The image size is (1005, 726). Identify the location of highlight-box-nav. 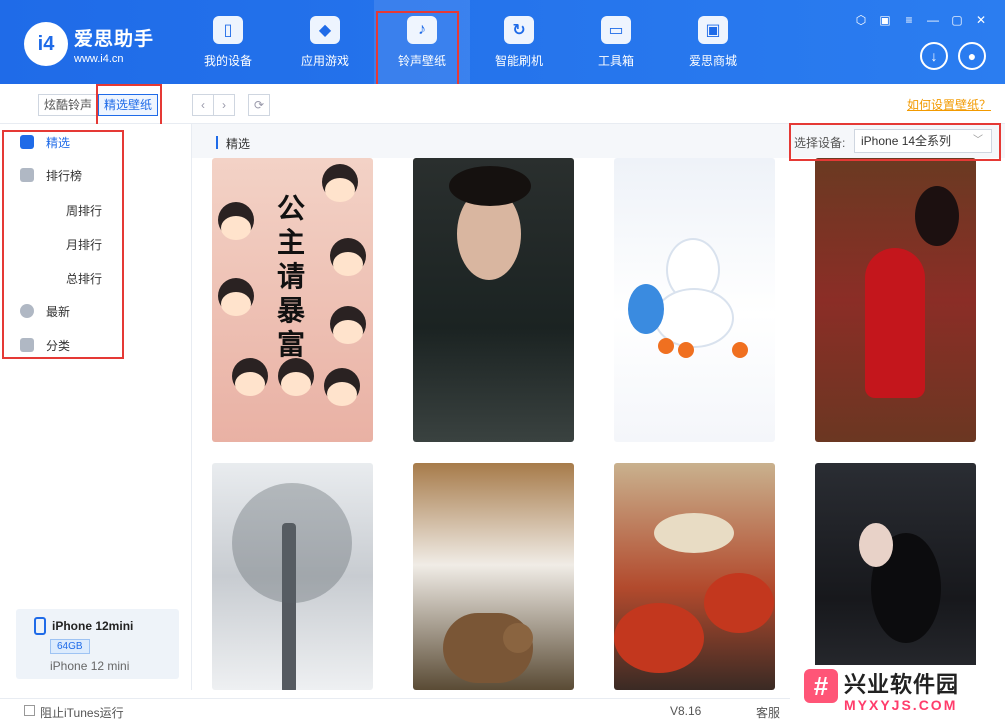
(417, 51).